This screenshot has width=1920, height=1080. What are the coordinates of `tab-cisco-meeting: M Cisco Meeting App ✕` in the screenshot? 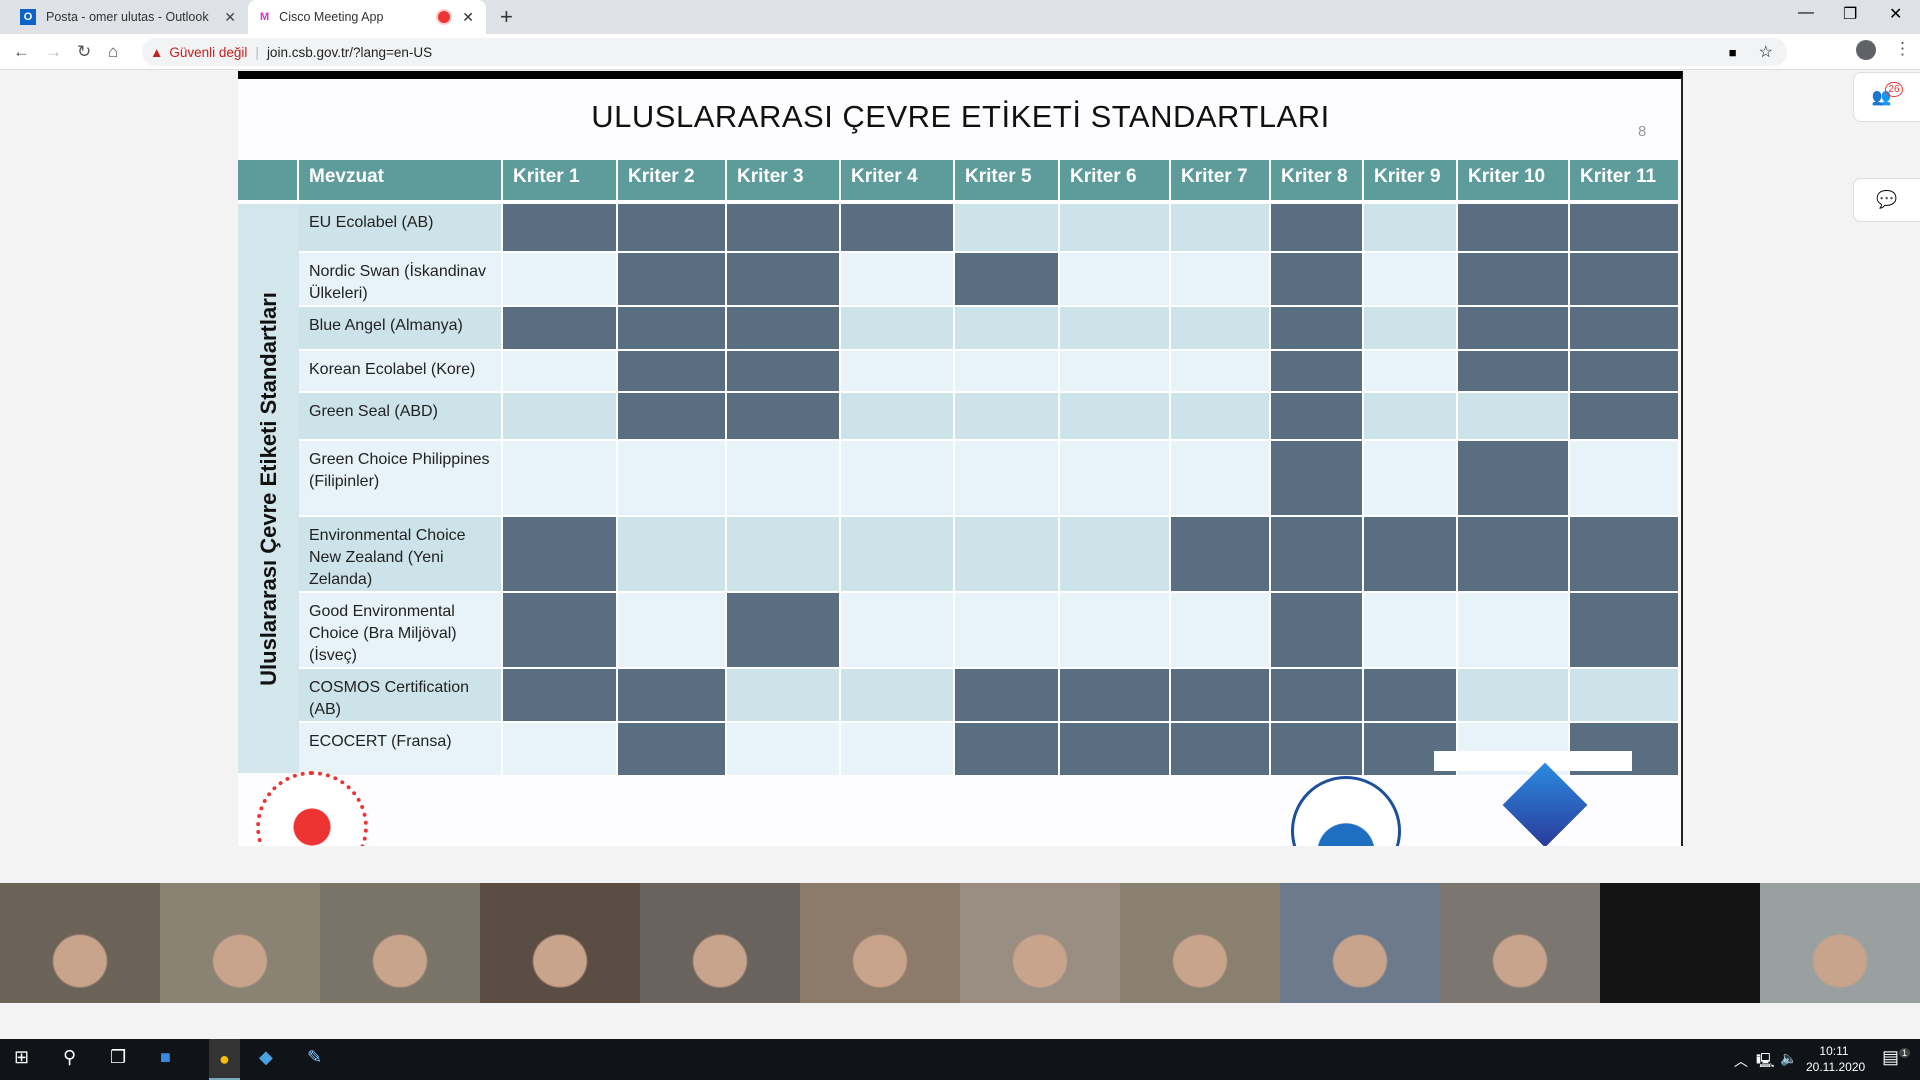 It's located at (367, 17).